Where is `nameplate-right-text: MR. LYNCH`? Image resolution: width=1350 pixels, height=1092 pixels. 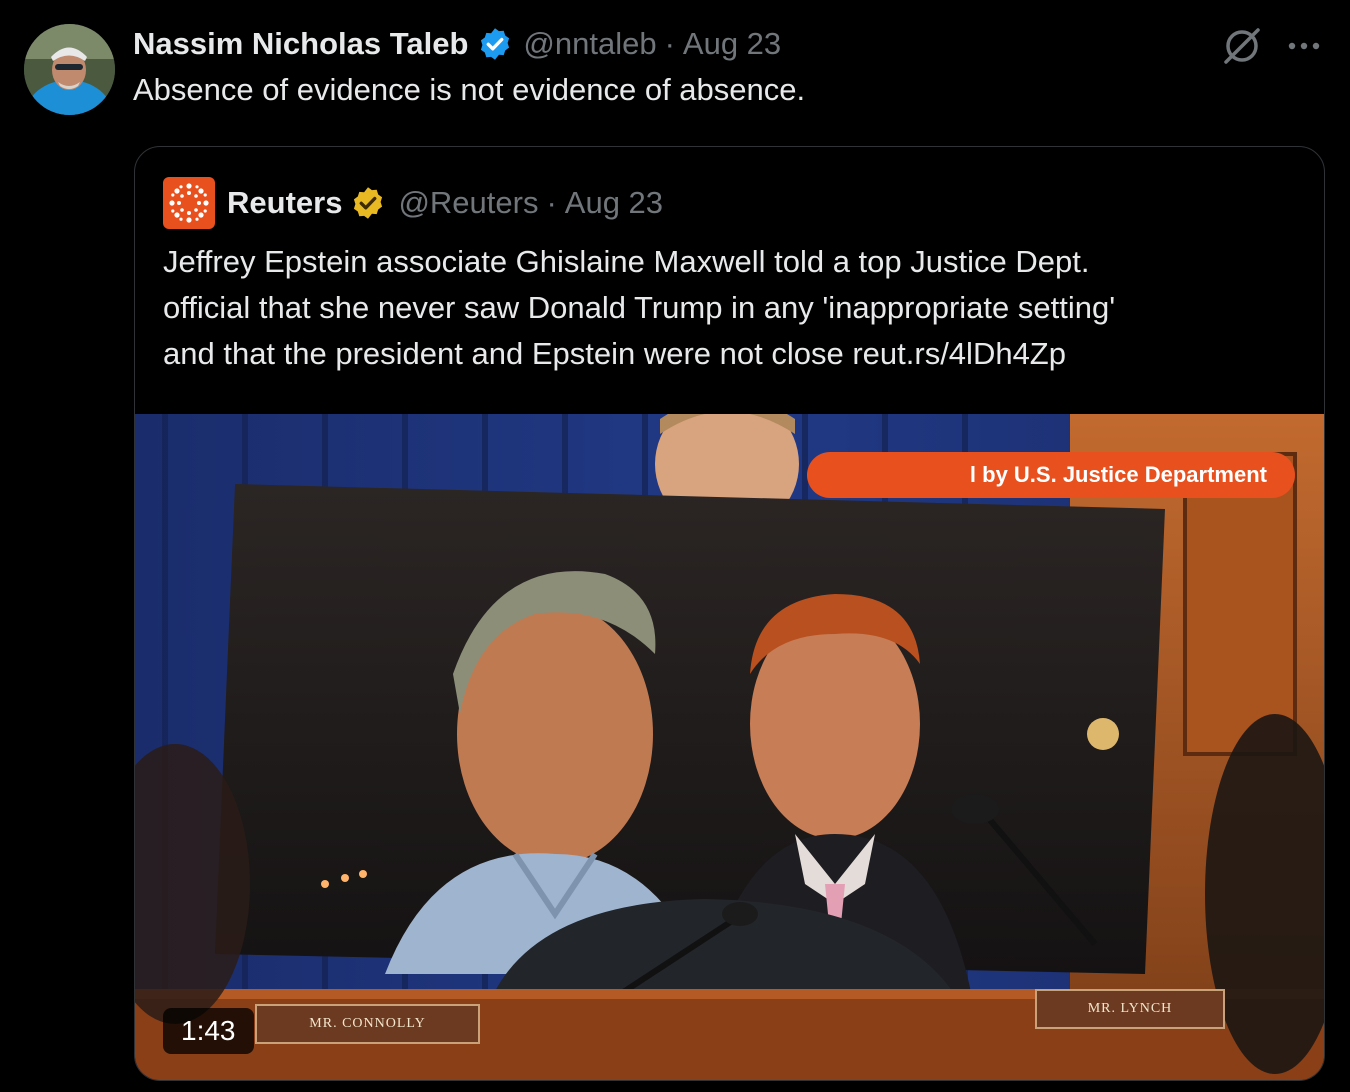 nameplate-right-text: MR. LYNCH is located at coordinates (1130, 1008).